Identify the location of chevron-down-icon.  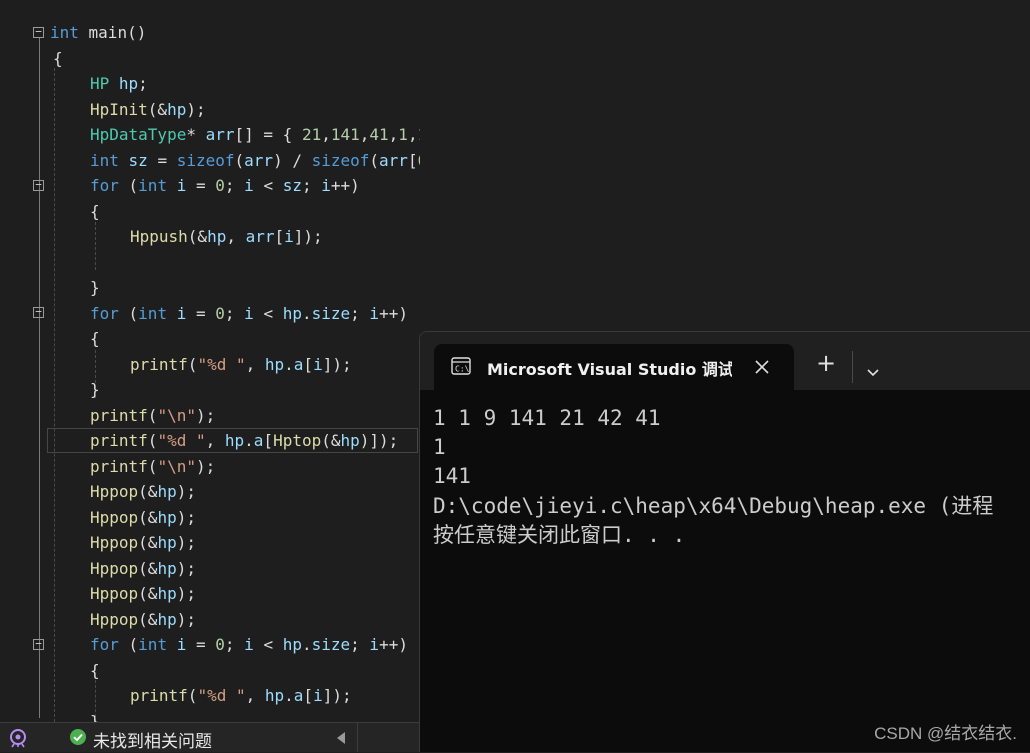
(873, 369).